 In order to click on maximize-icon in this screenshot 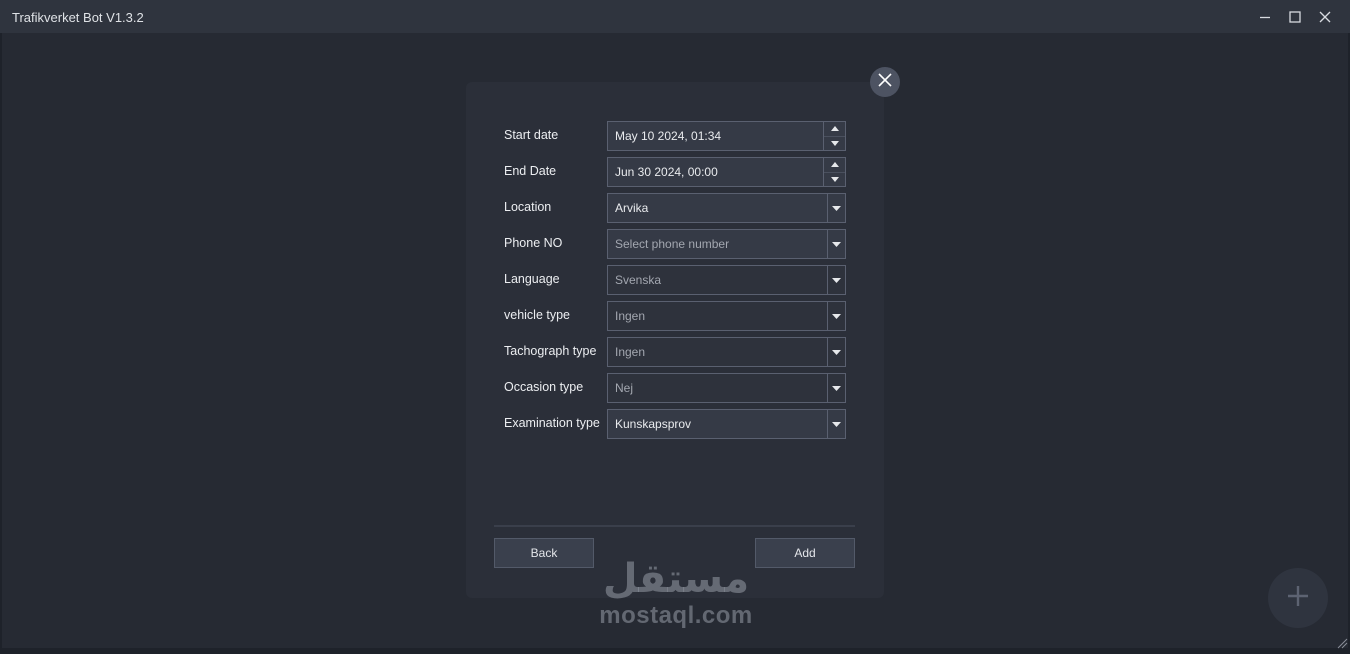, I will do `click(1295, 17)`.